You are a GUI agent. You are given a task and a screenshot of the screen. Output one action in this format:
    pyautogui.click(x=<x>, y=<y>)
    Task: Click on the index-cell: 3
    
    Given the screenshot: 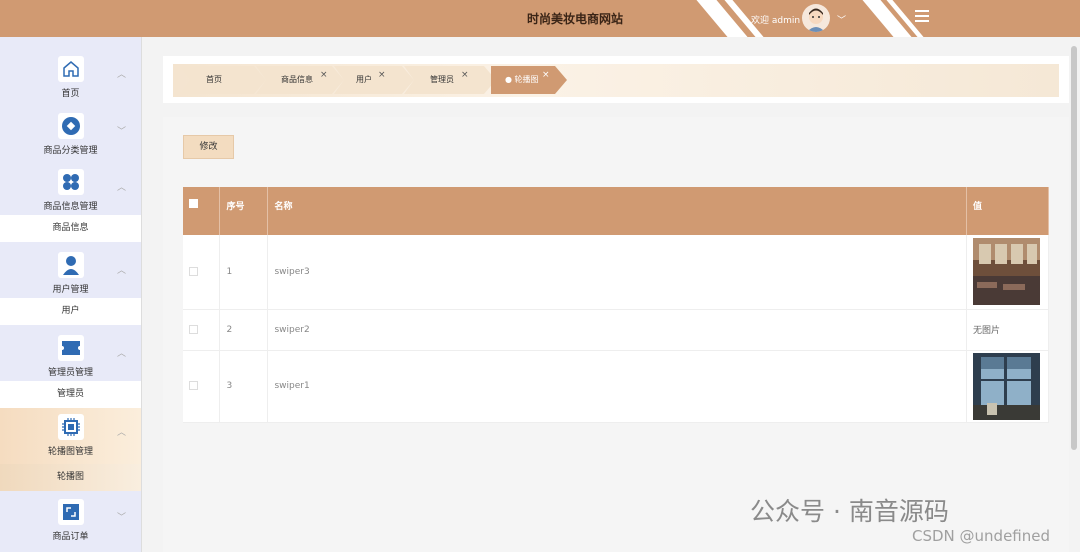 What is the action you would take?
    pyautogui.click(x=244, y=386)
    